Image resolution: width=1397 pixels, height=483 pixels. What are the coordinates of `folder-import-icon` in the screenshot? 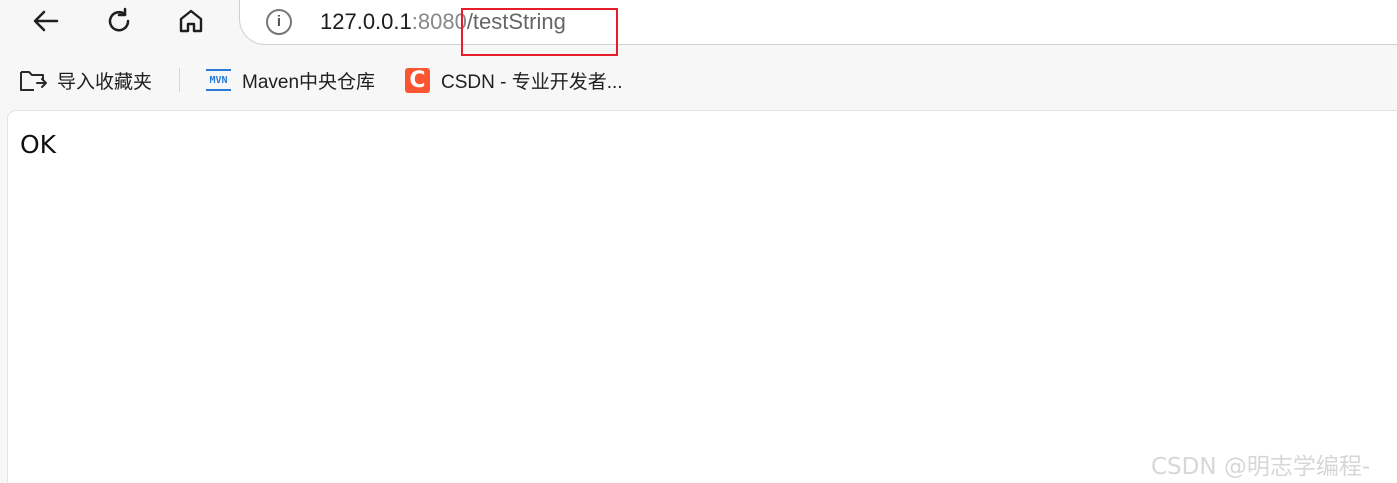 It's located at (33, 81).